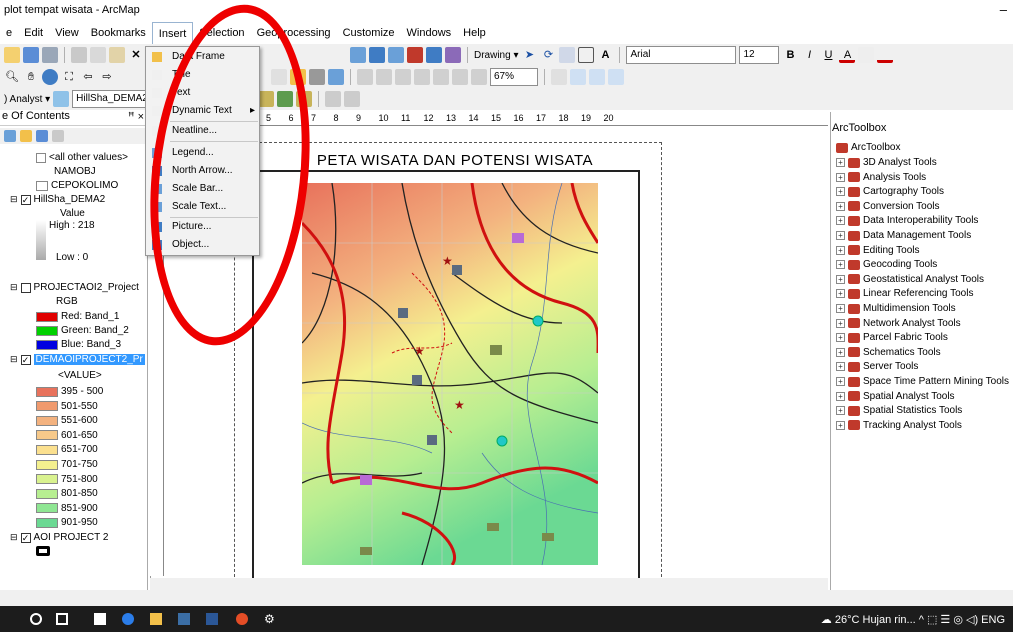 Image resolution: width=1013 pixels, height=632 pixels. What do you see at coordinates (352, 99) in the screenshot?
I see `profile-icon` at bounding box center [352, 99].